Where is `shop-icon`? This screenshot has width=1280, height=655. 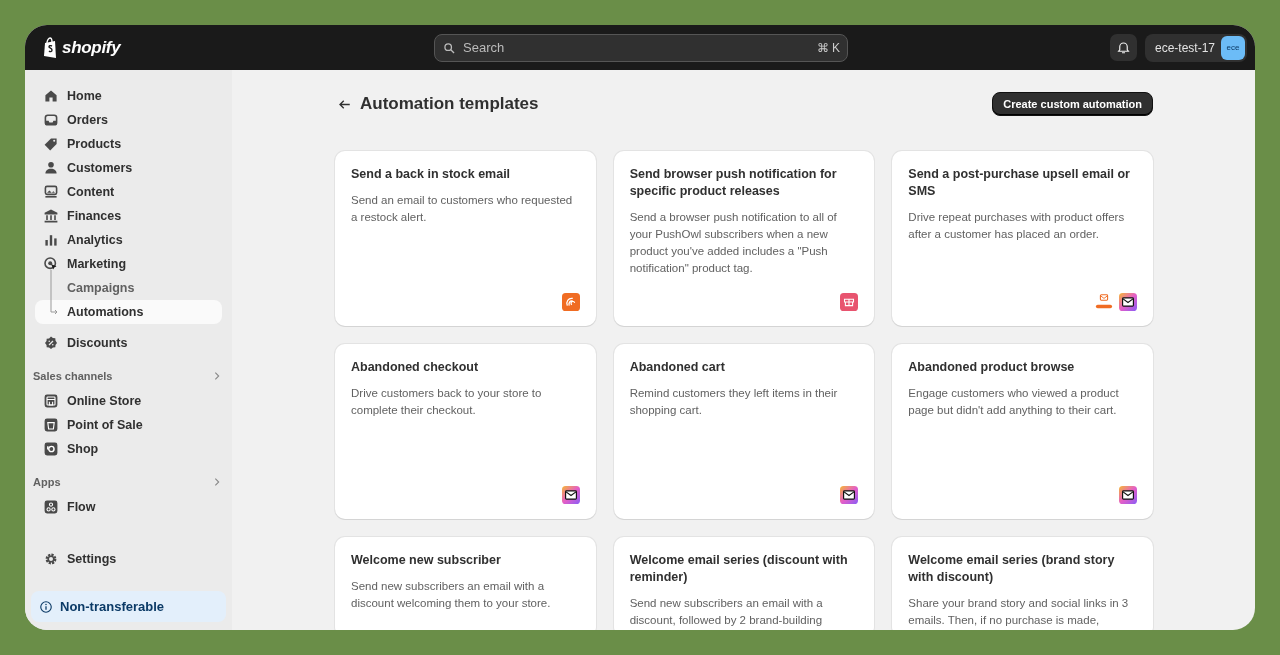
shop-icon is located at coordinates (51, 449).